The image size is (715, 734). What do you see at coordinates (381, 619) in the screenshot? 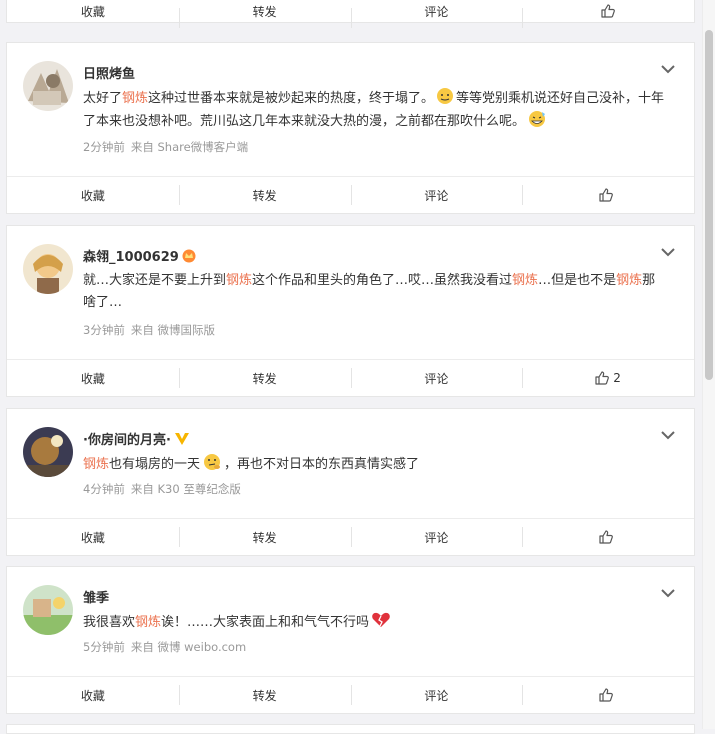
I see `broken-heart-icon` at bounding box center [381, 619].